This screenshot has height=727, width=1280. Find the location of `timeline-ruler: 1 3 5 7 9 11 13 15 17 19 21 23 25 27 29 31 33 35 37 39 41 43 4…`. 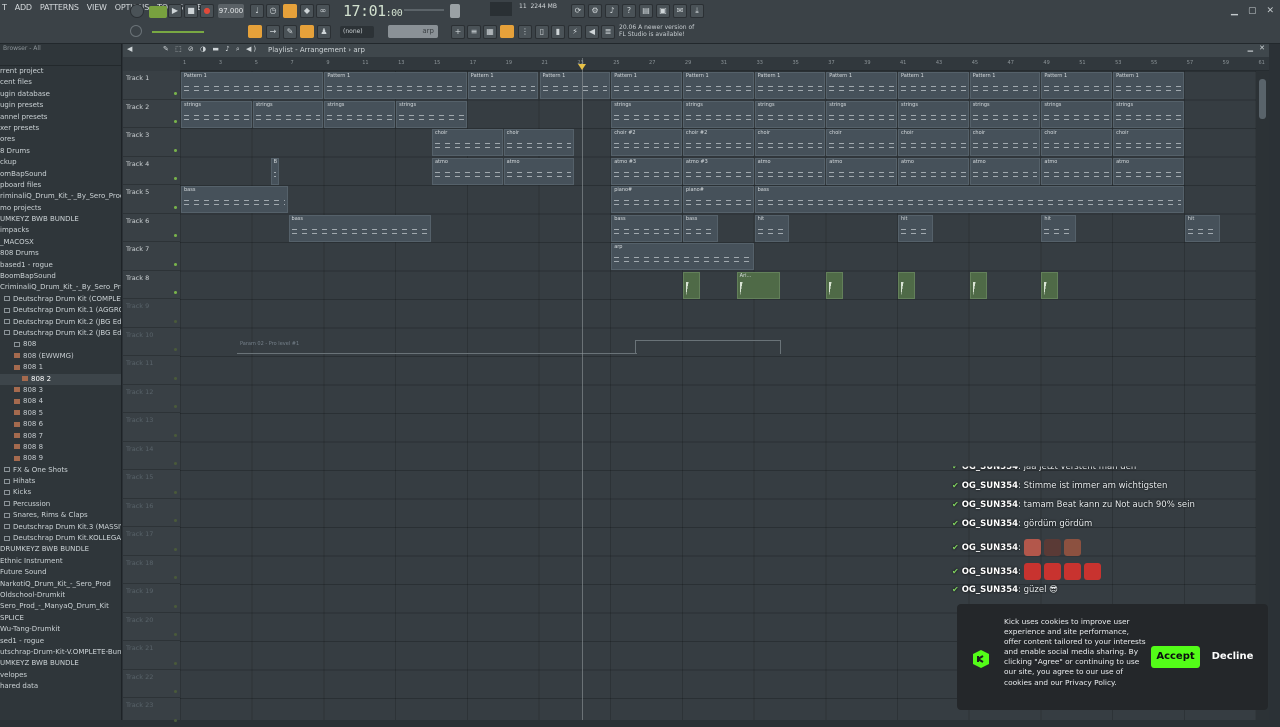

timeline-ruler: 1 3 5 7 9 11 13 15 17 19 21 23 25 27 29 31 33 35 37 39 41 43 4… is located at coordinates (724, 64).